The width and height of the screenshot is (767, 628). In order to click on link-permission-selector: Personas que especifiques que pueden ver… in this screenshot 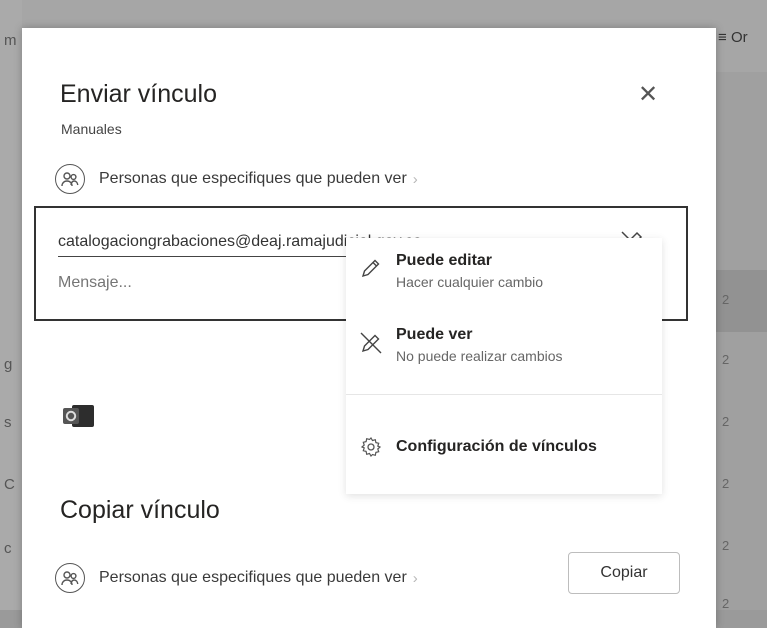, I will do `click(236, 179)`.